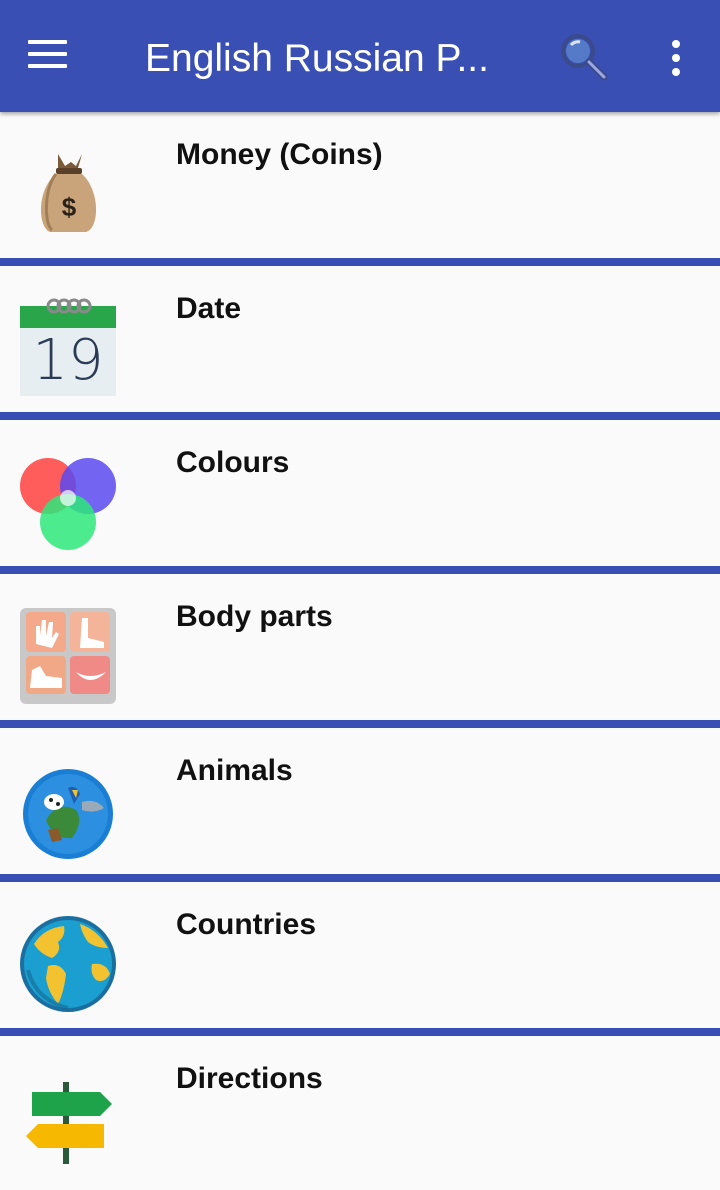  I want to click on list-item-body-parts: Body parts, so click(360, 651).